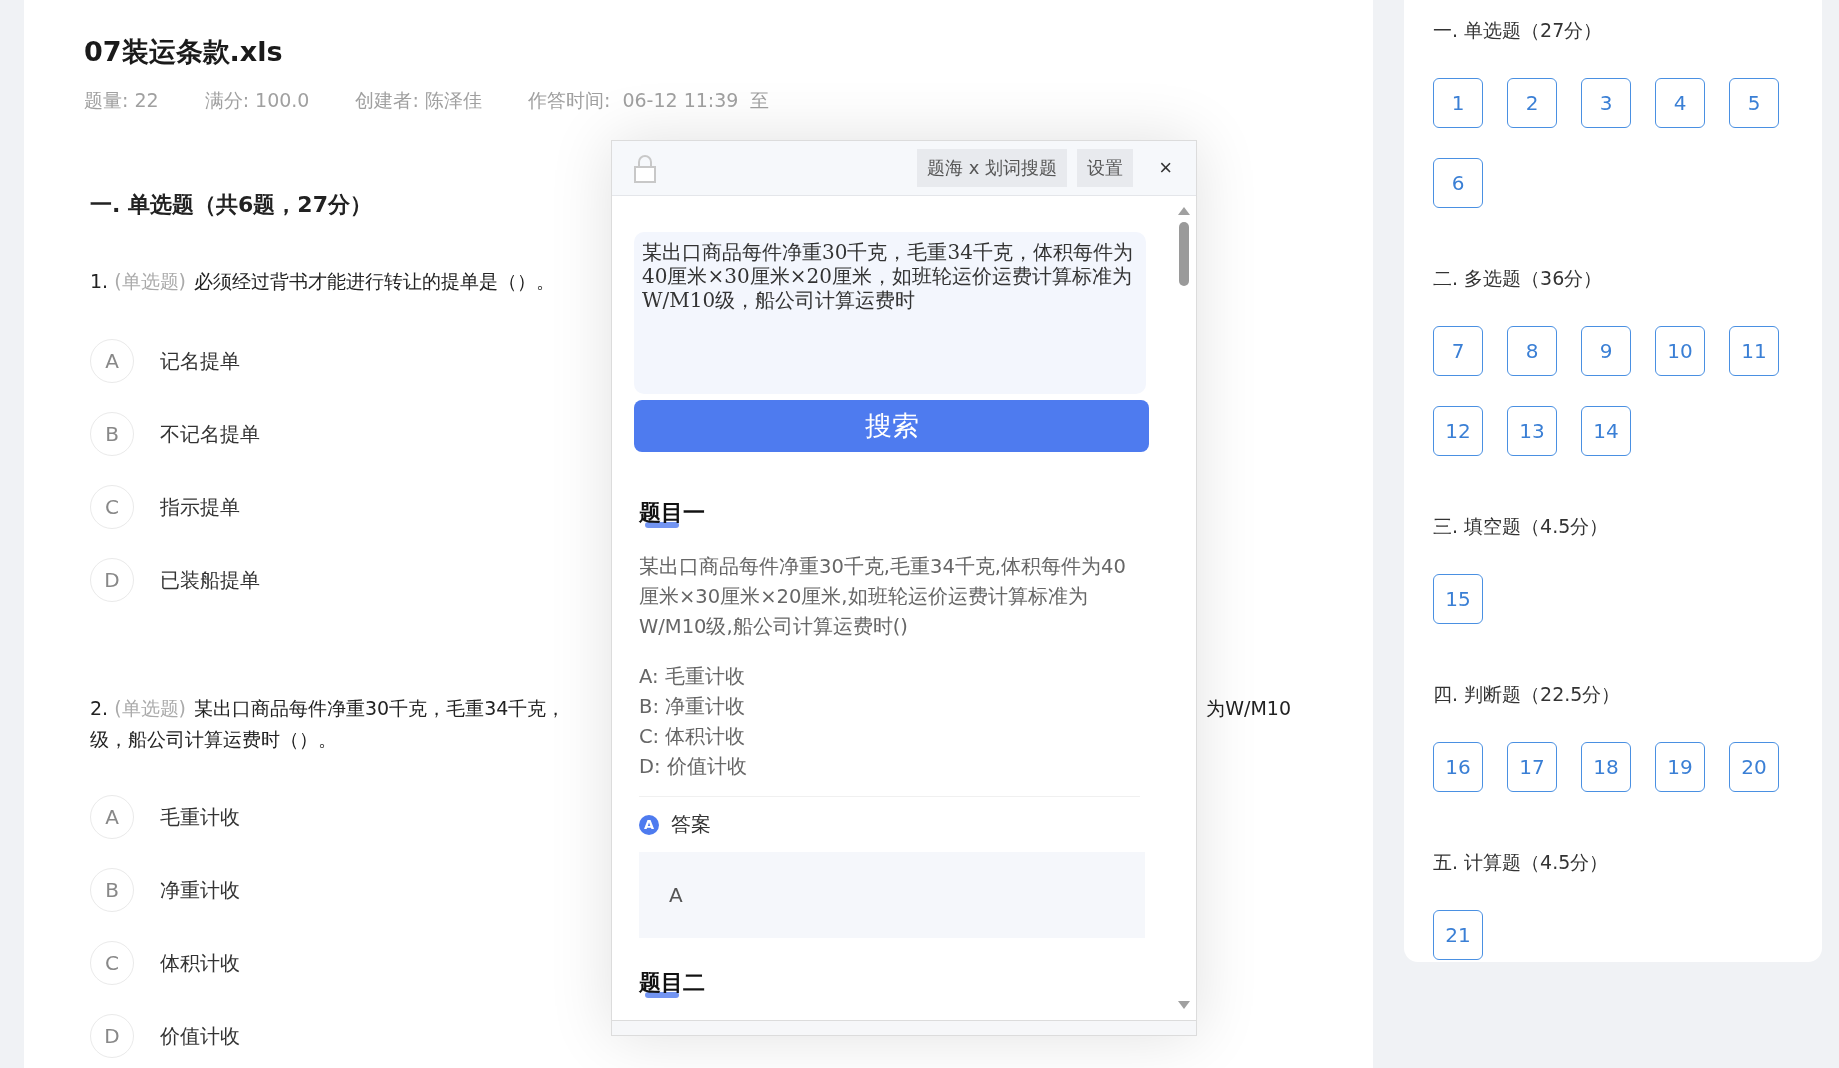 This screenshot has height=1068, width=1839. I want to click on question-number-button: 5, so click(1754, 103).